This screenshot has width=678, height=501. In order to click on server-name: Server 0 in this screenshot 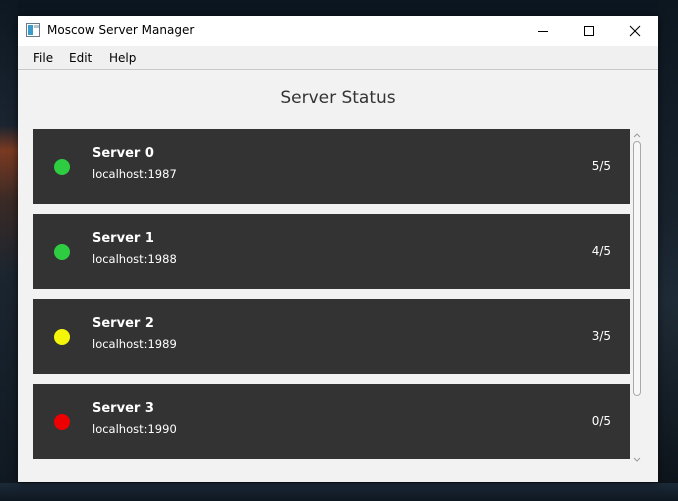, I will do `click(123, 153)`.